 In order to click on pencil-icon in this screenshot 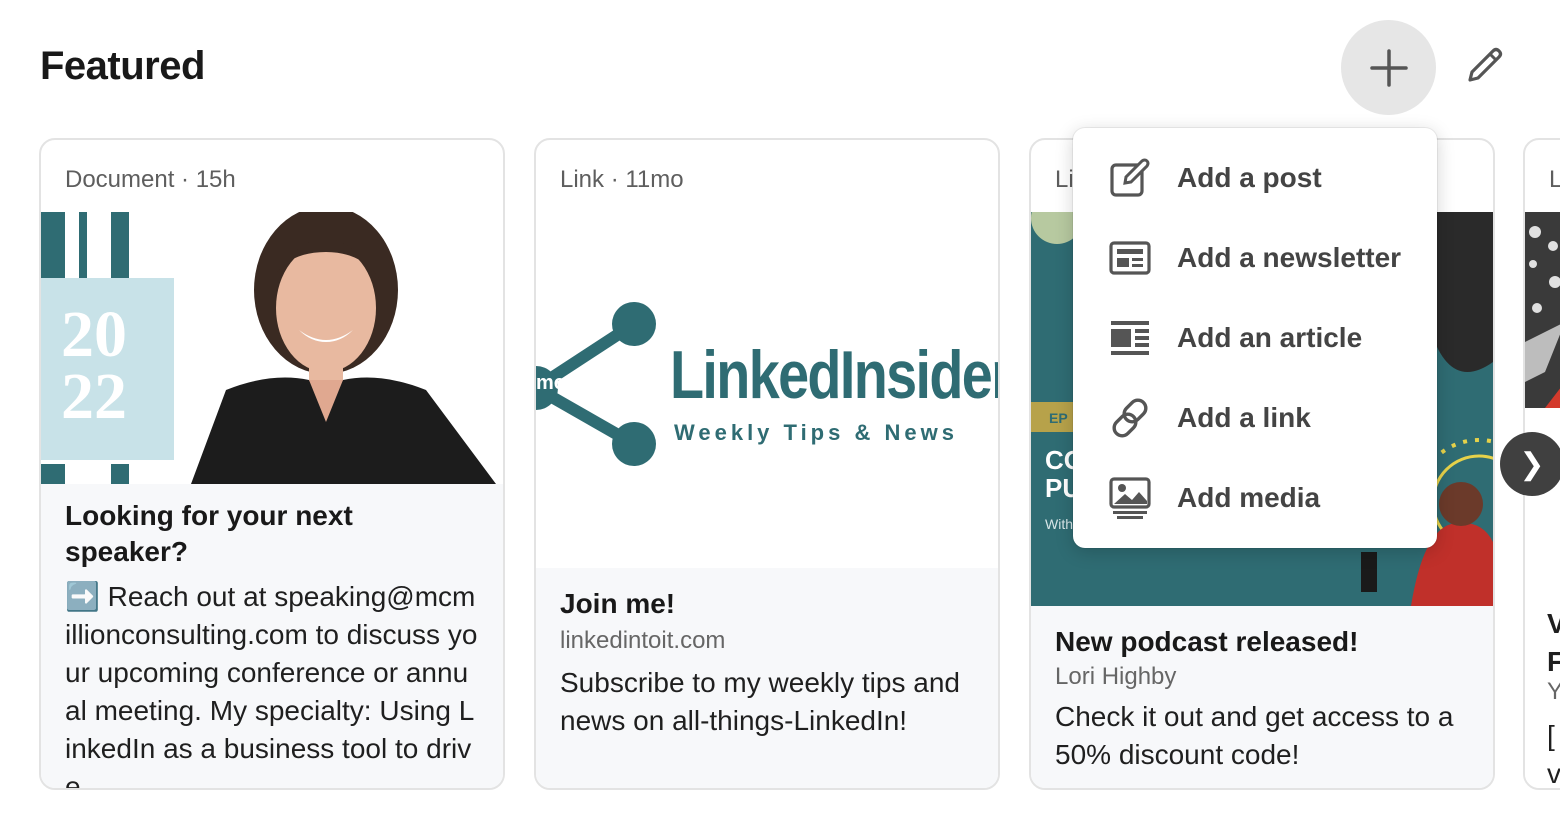, I will do `click(1485, 64)`.